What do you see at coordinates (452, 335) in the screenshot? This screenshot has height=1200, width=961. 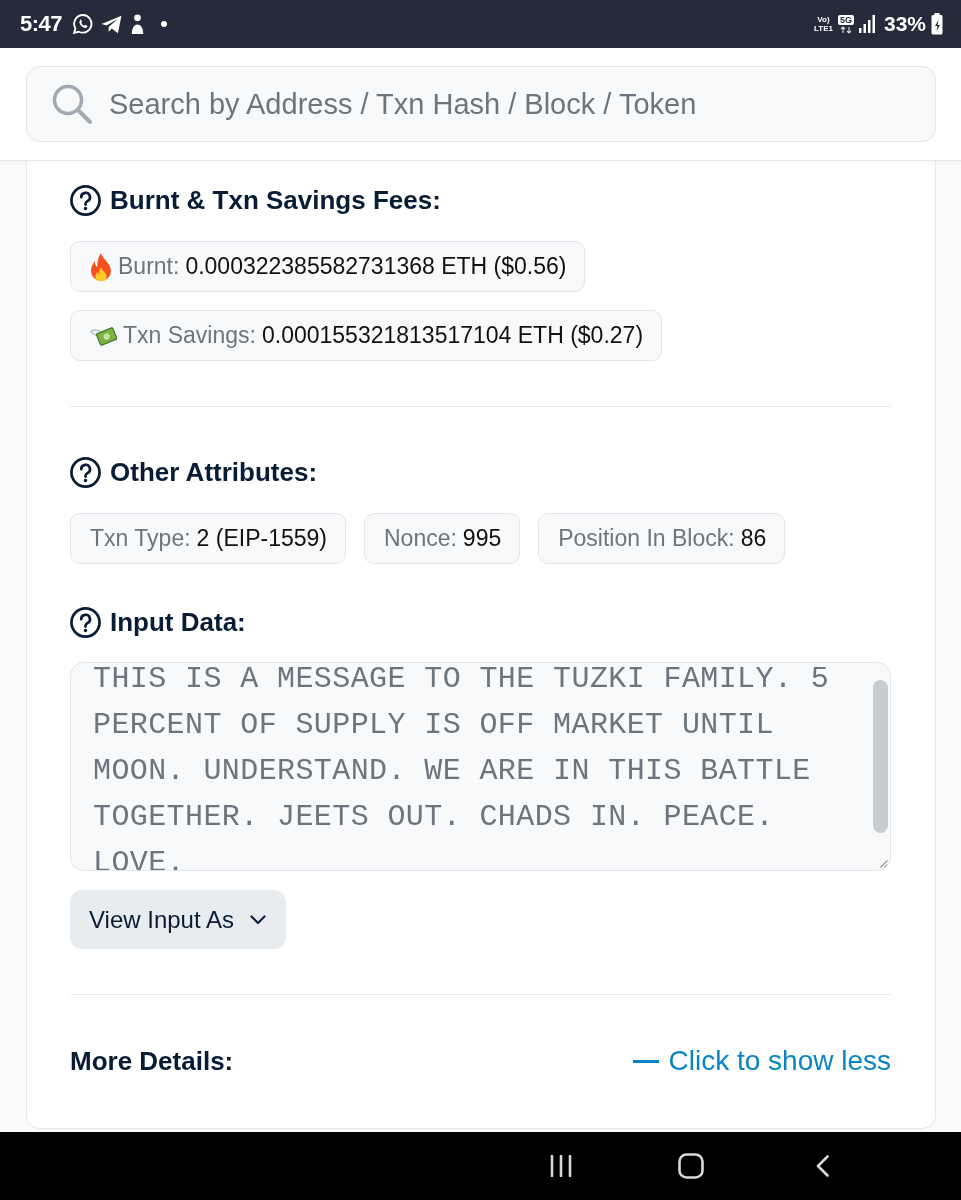 I see `badge-value: 0.000155321813517104 ETH ($0.27)` at bounding box center [452, 335].